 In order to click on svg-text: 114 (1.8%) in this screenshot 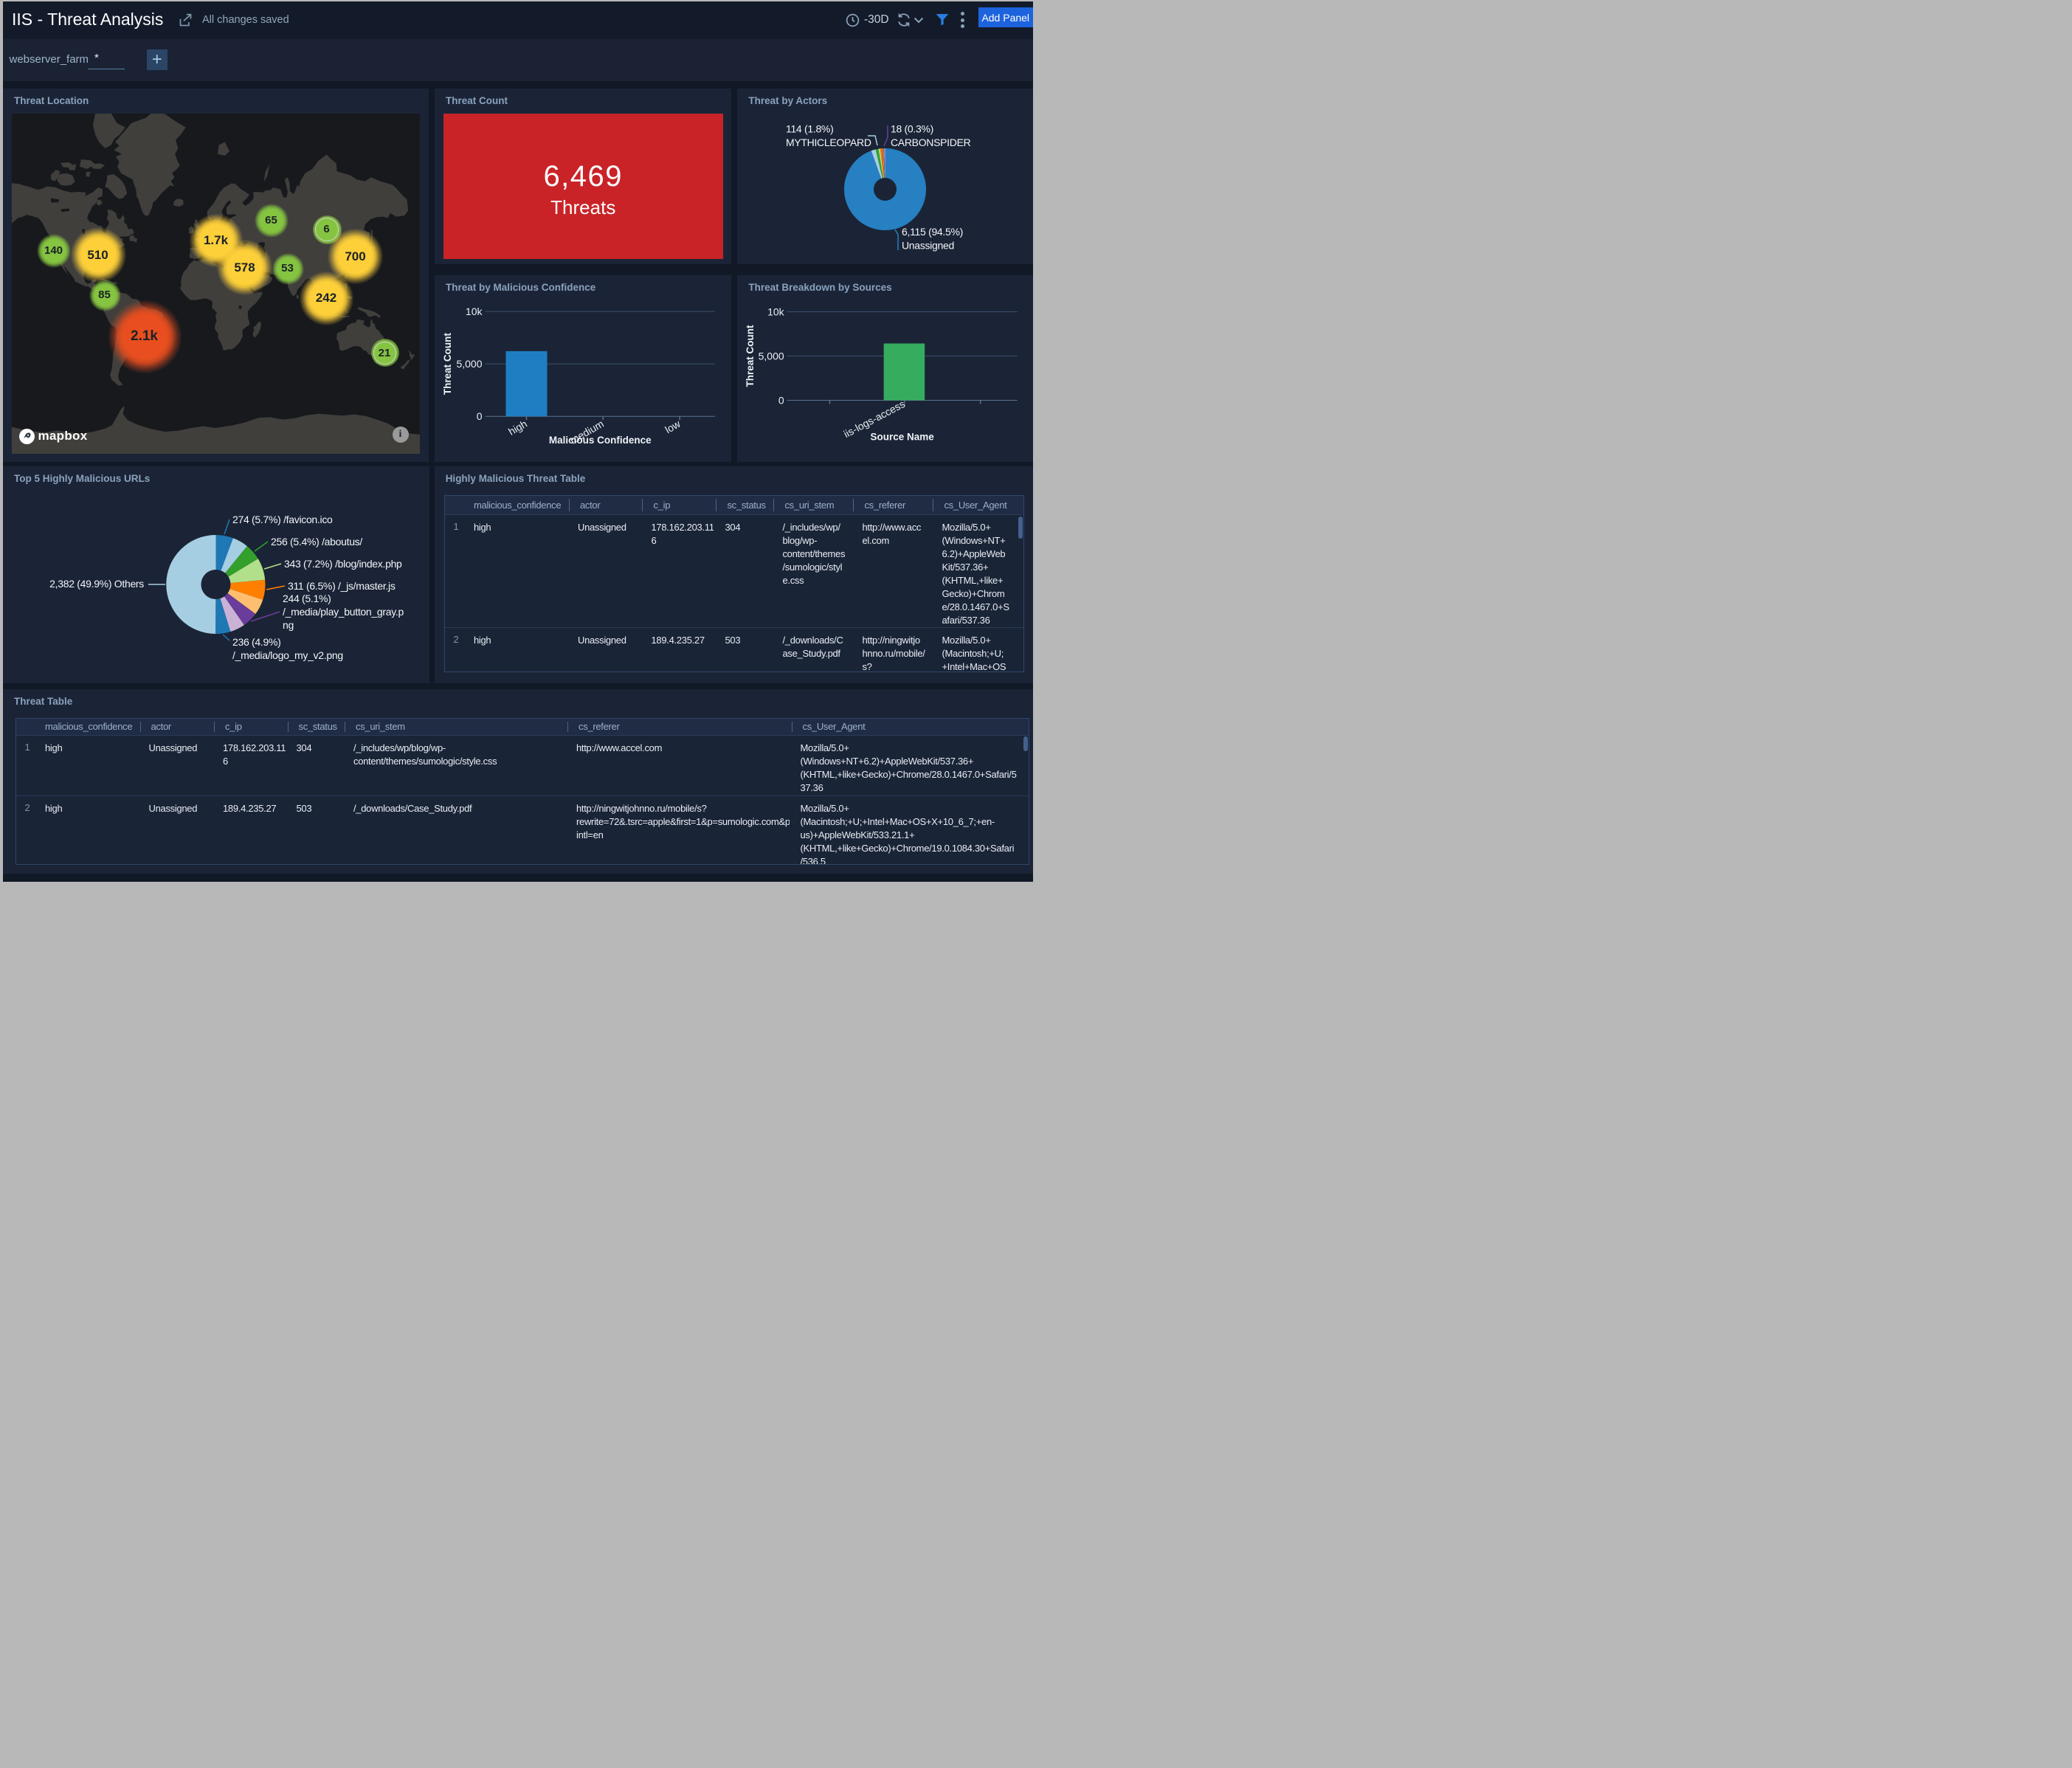, I will do `click(809, 129)`.